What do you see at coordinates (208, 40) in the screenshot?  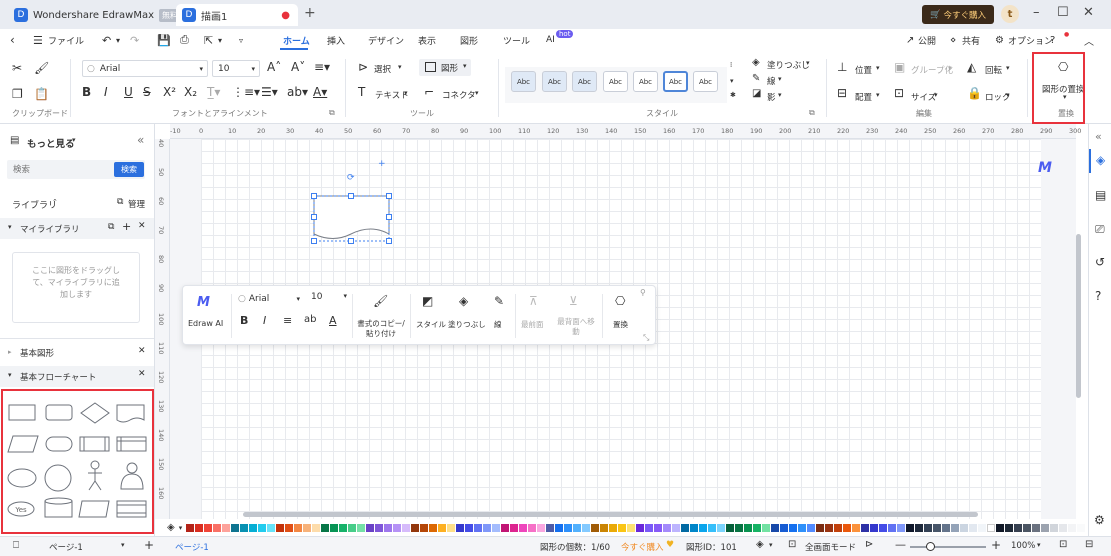 I see `export-icon: ⇱` at bounding box center [208, 40].